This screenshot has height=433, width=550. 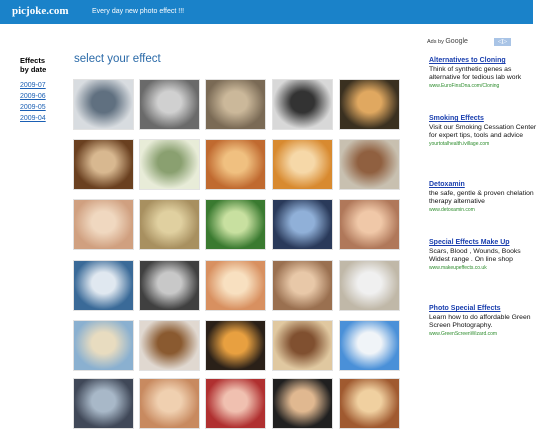 I want to click on effect-thumbnail-wall-frame, so click(x=169, y=224).